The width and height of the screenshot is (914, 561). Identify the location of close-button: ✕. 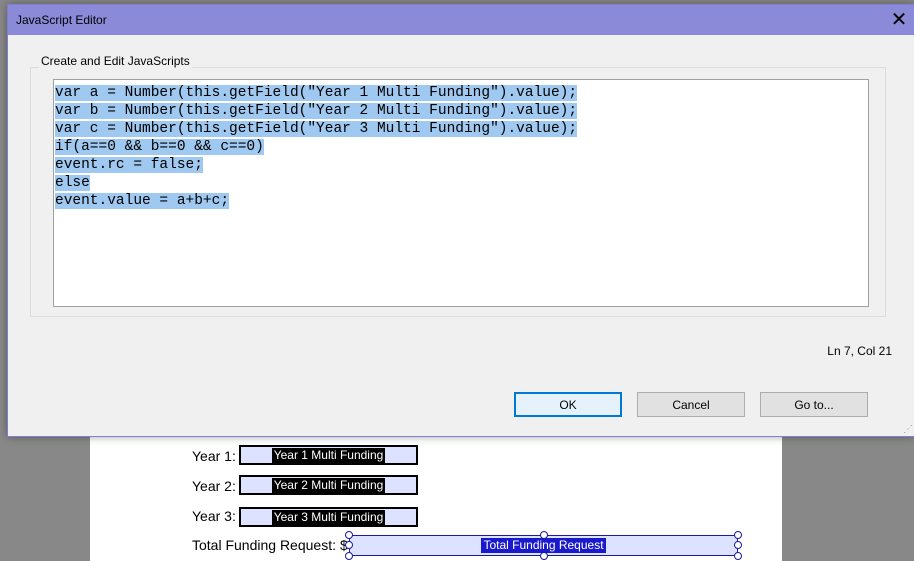
(899, 20).